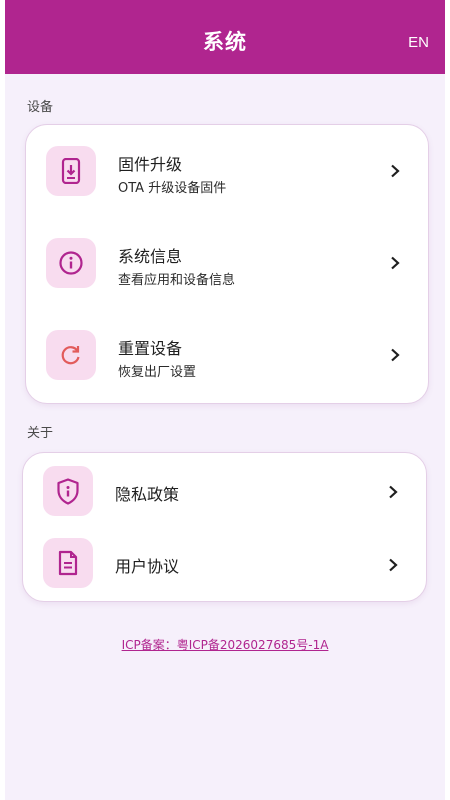  What do you see at coordinates (71, 355) in the screenshot?
I see `reset-icon` at bounding box center [71, 355].